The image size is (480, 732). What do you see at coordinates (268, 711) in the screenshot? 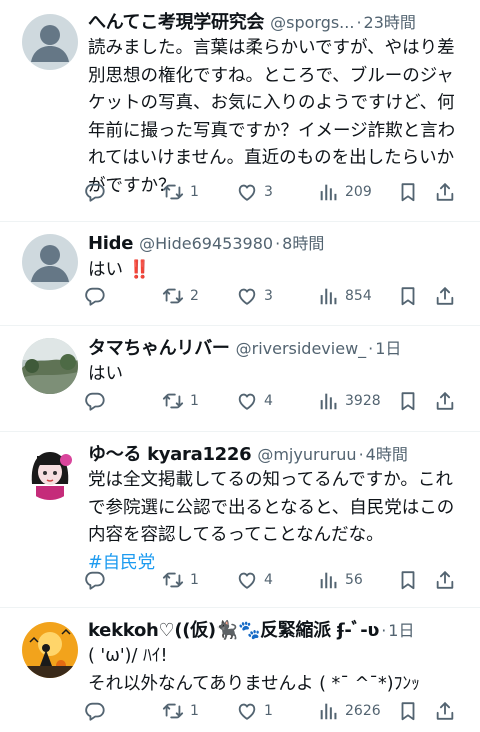
I see `like-count: 1` at bounding box center [268, 711].